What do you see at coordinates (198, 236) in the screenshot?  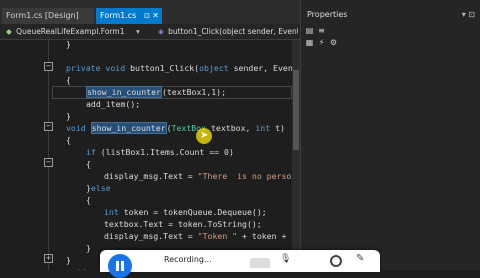 I see `code-line: display_msg.Text = "Token " + token + "` at bounding box center [198, 236].